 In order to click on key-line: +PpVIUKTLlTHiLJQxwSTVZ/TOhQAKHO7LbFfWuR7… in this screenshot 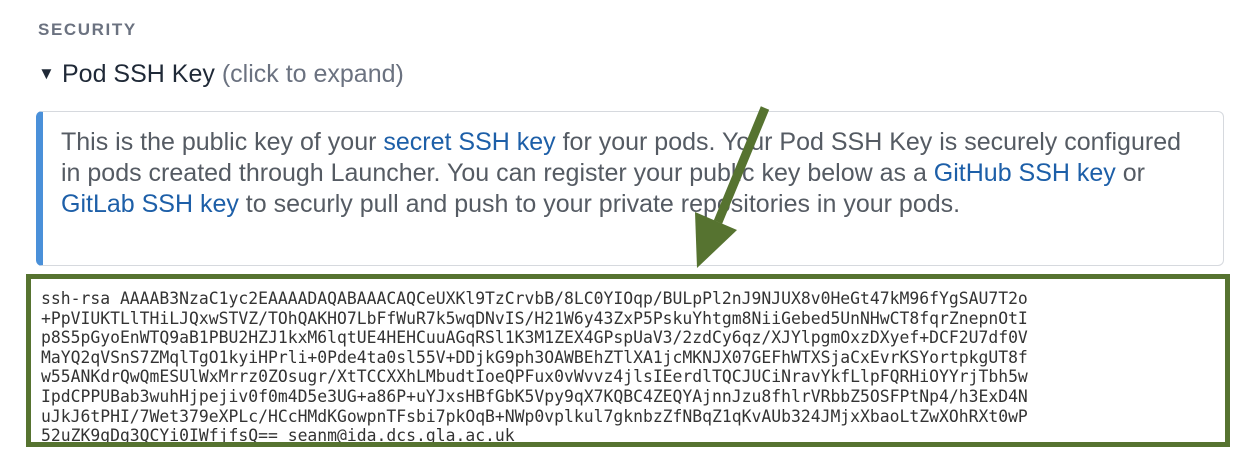, I will do `click(534, 318)`.